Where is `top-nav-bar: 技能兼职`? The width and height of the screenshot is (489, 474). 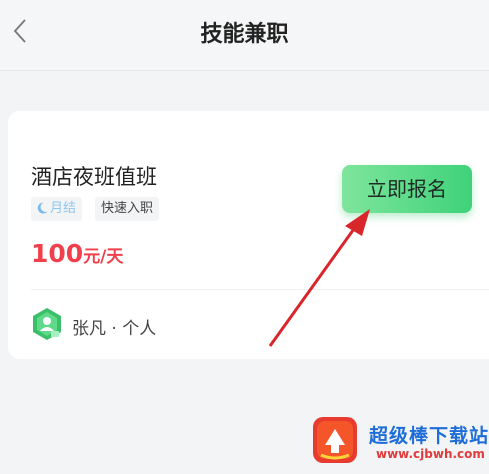 top-nav-bar: 技能兼职 is located at coordinates (244, 35).